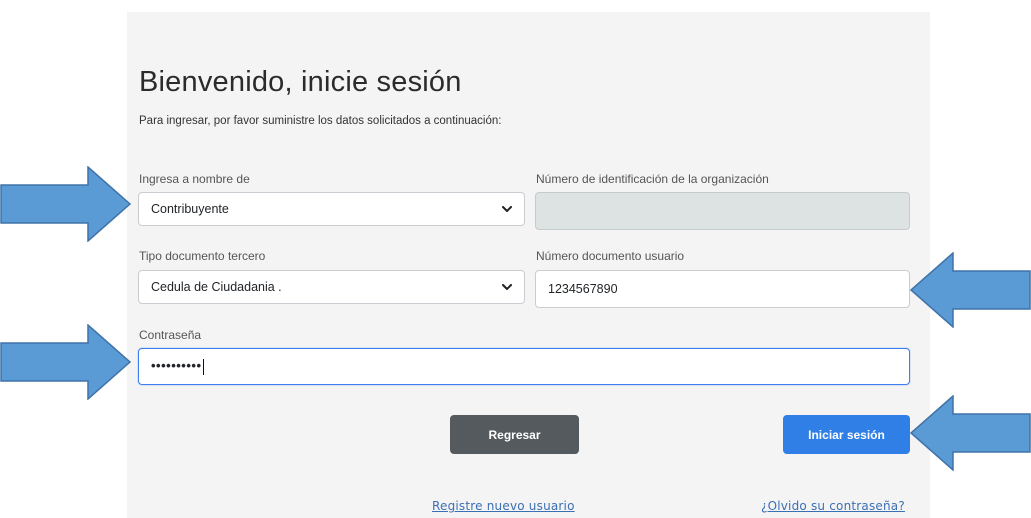 The height and width of the screenshot is (518, 1031). What do you see at coordinates (833, 506) in the screenshot?
I see `forgot-password-link: ¿Olvido su contraseña?` at bounding box center [833, 506].